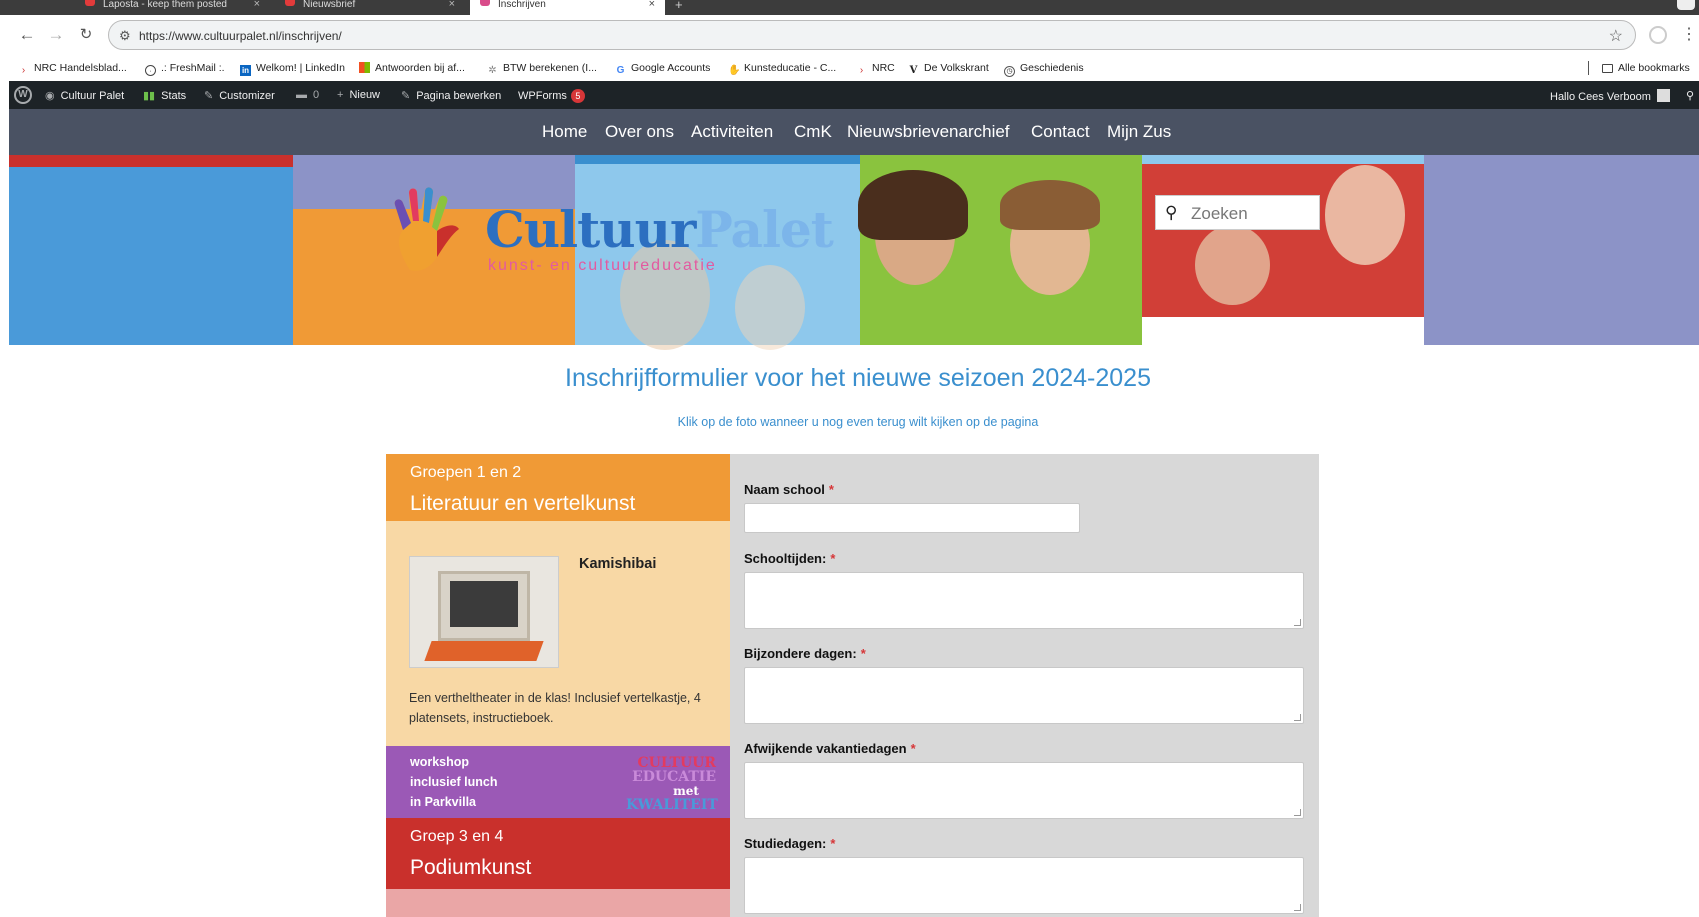  What do you see at coordinates (164, 95) in the screenshot?
I see `wp-stats-link: ▮▮ Stats` at bounding box center [164, 95].